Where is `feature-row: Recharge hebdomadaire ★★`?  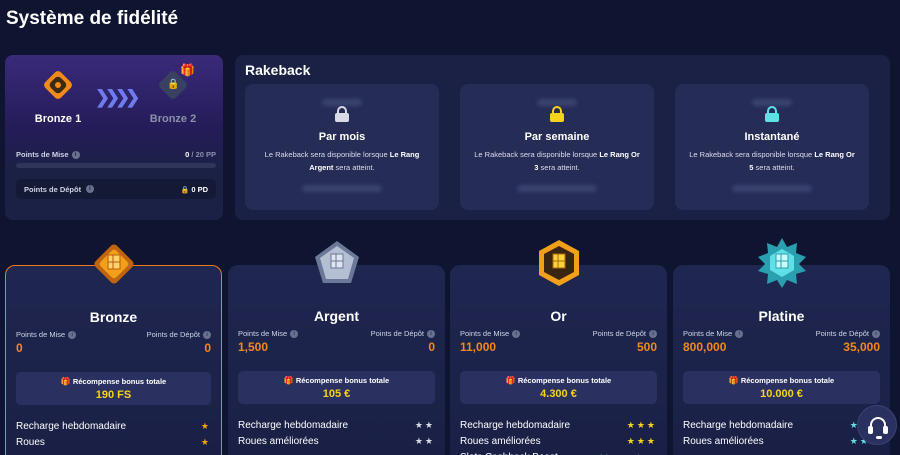
feature-row: Recharge hebdomadaire ★★ is located at coordinates (336, 425).